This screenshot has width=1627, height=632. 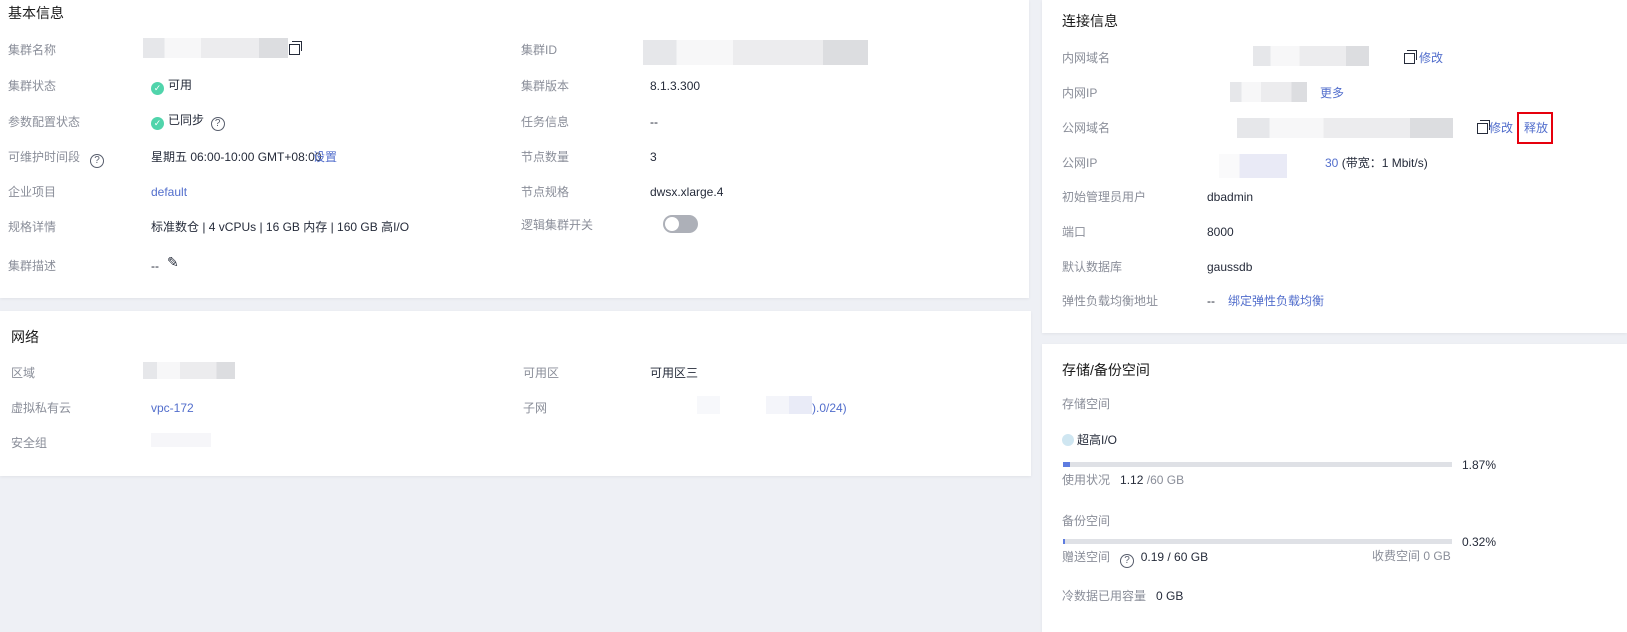 What do you see at coordinates (1097, 440) in the screenshot?
I see `storage-type-text: 超高I/O` at bounding box center [1097, 440].